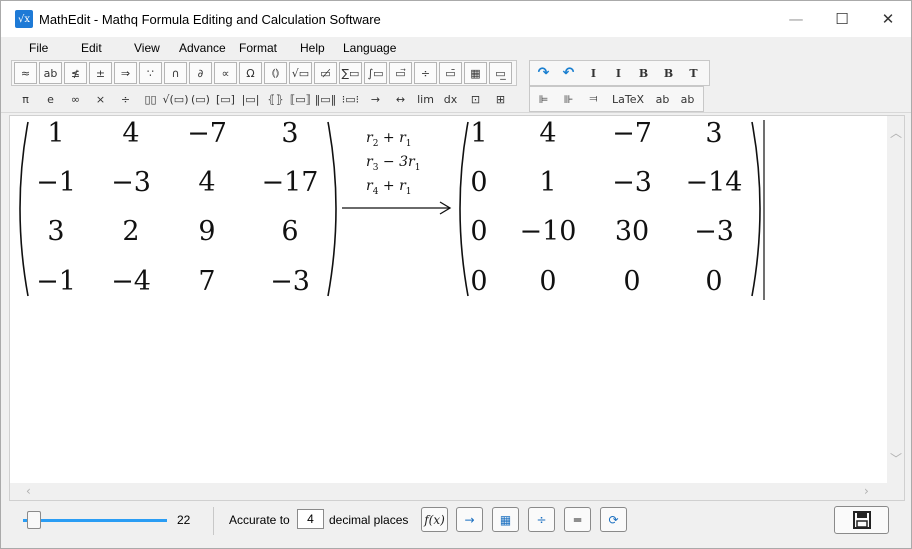 This screenshot has width=912, height=549. What do you see at coordinates (312, 48) in the screenshot?
I see `menu-help: Help` at bounding box center [312, 48].